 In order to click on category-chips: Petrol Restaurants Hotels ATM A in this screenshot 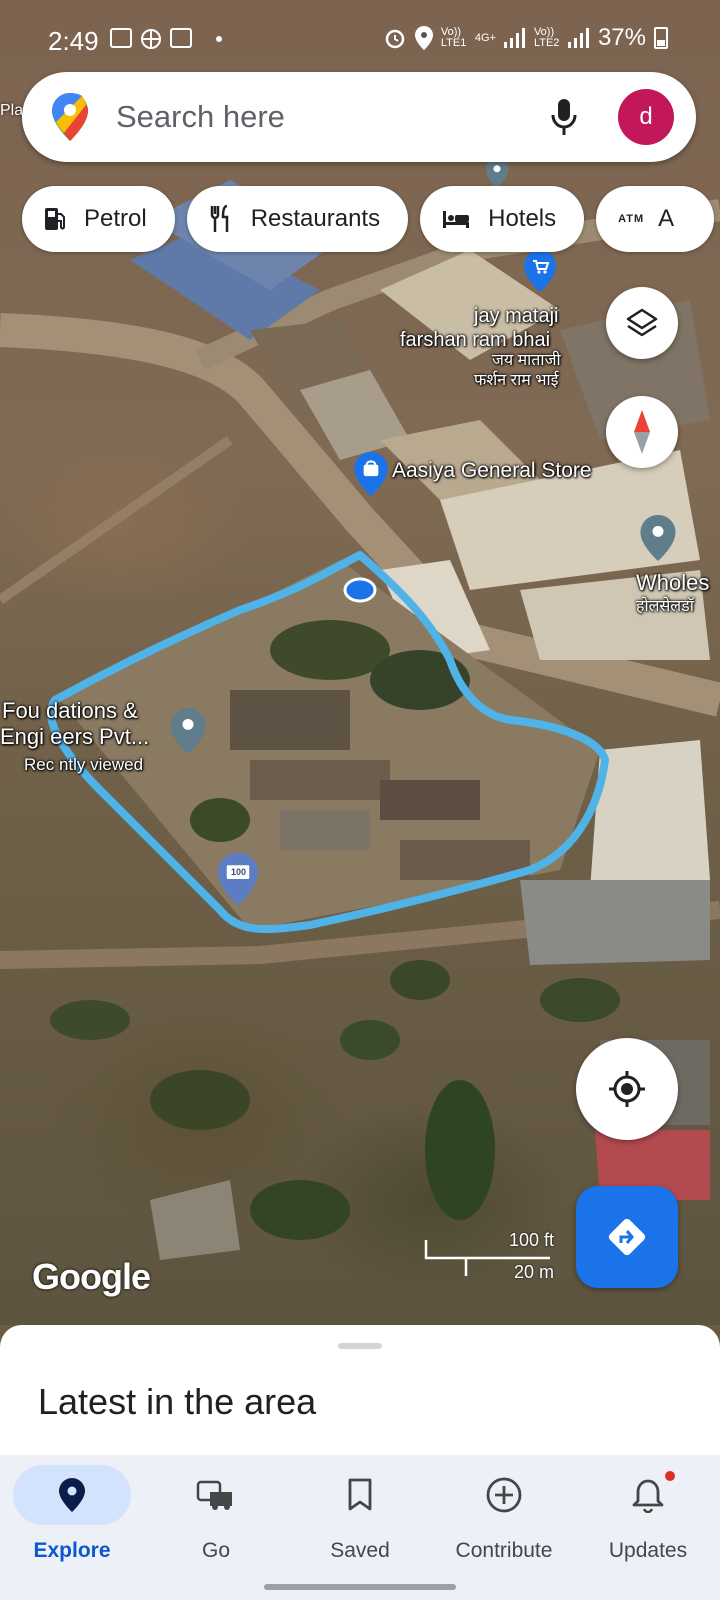, I will do `click(368, 219)`.